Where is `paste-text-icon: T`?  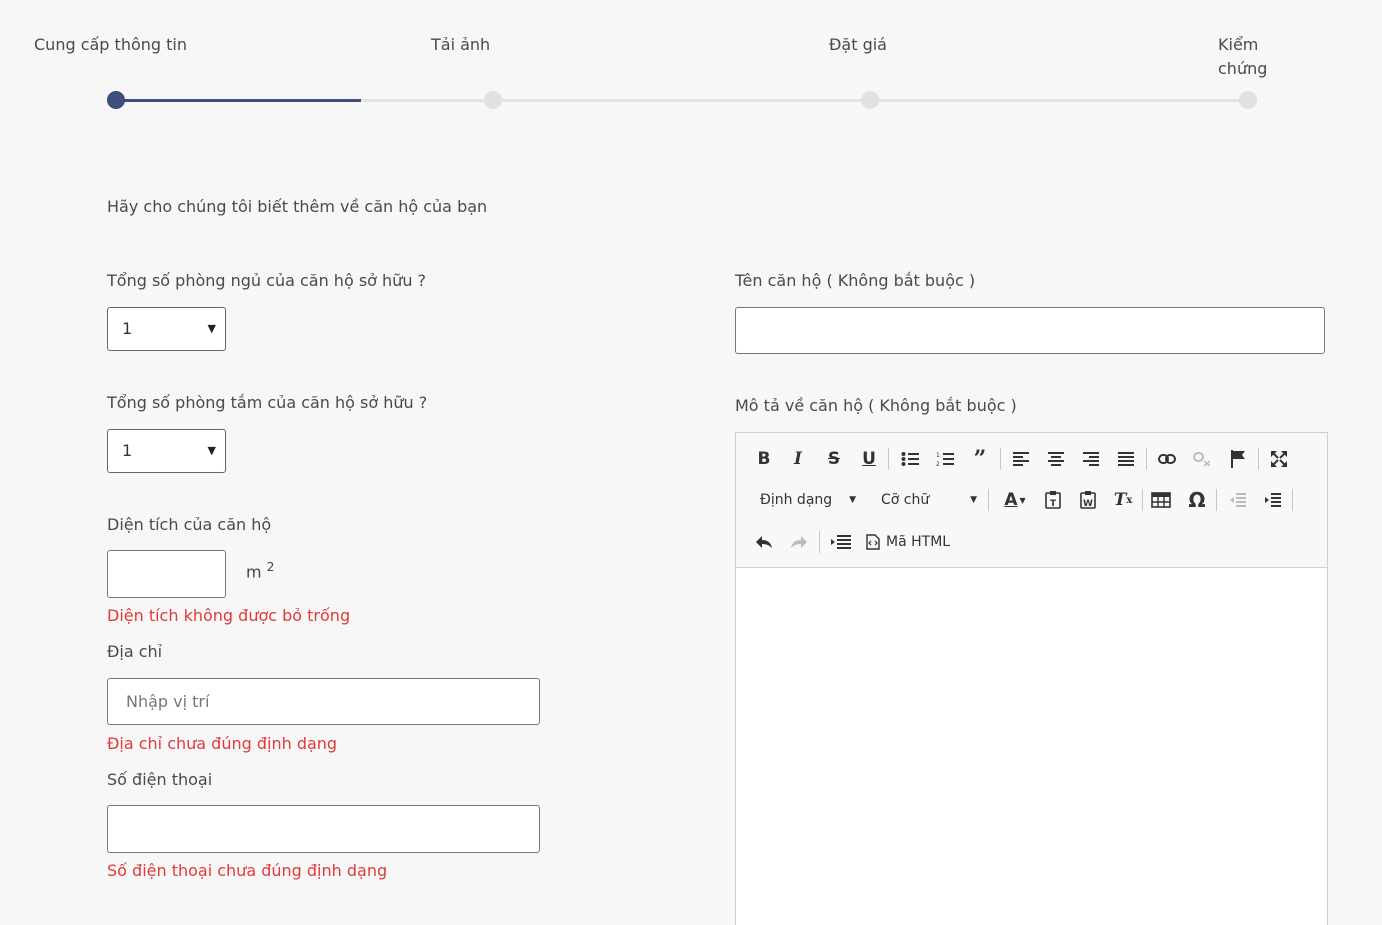 paste-text-icon: T is located at coordinates (1053, 500).